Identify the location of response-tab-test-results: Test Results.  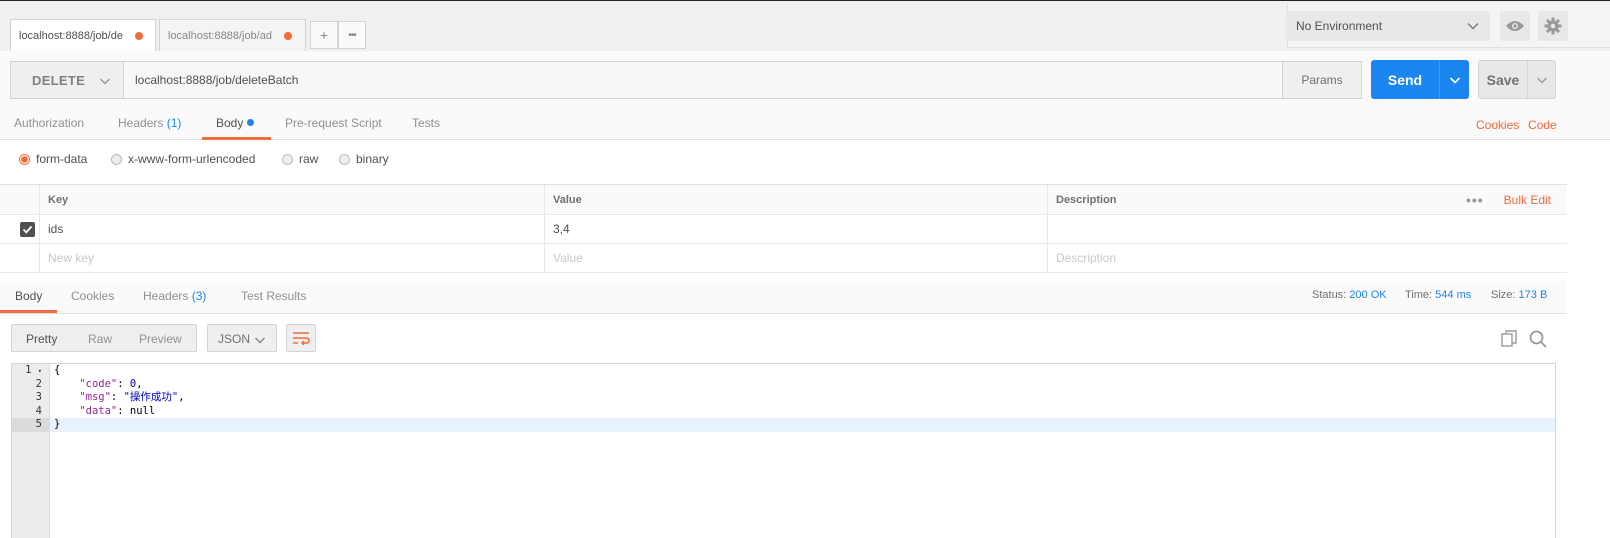
(273, 296).